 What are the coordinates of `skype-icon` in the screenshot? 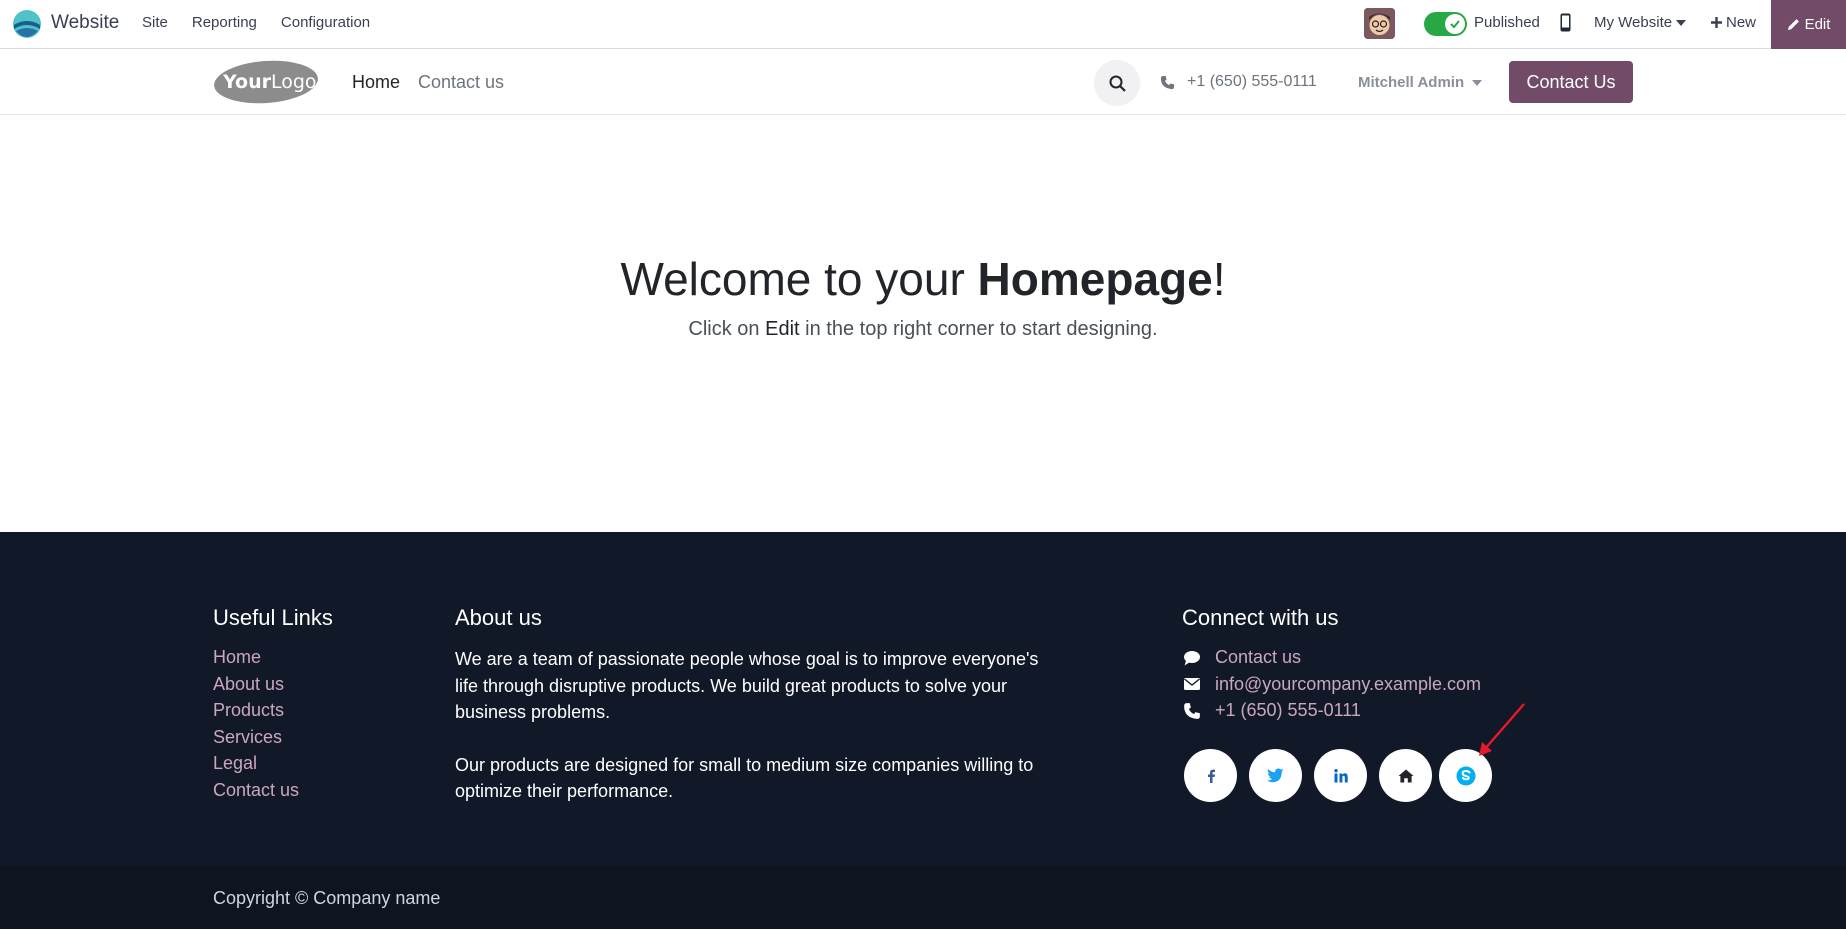 It's located at (1465, 775).